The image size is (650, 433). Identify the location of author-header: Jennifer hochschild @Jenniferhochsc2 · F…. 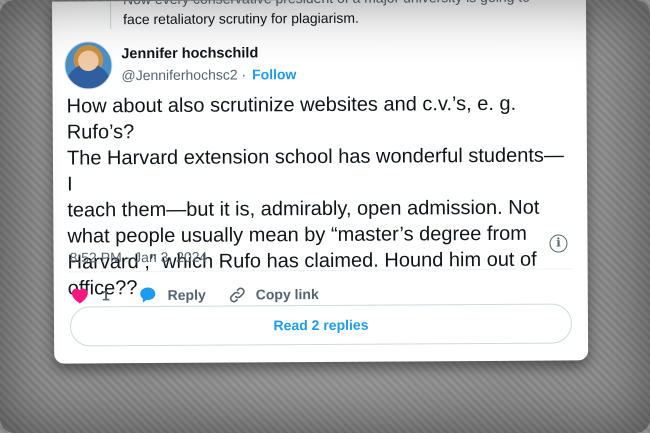
(180, 65).